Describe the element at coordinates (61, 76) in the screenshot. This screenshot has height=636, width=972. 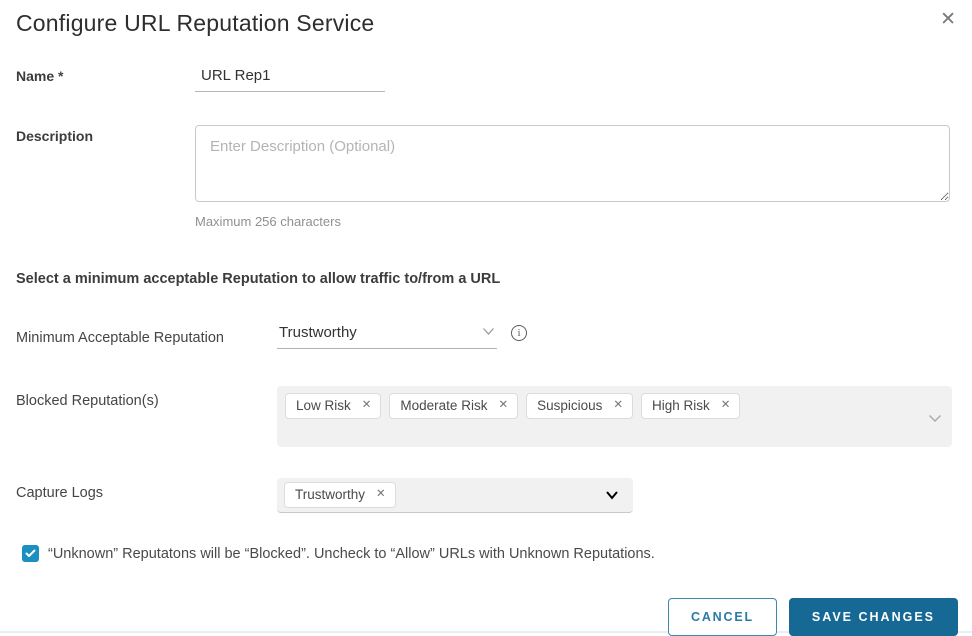
I see `required-marker: *` at that location.